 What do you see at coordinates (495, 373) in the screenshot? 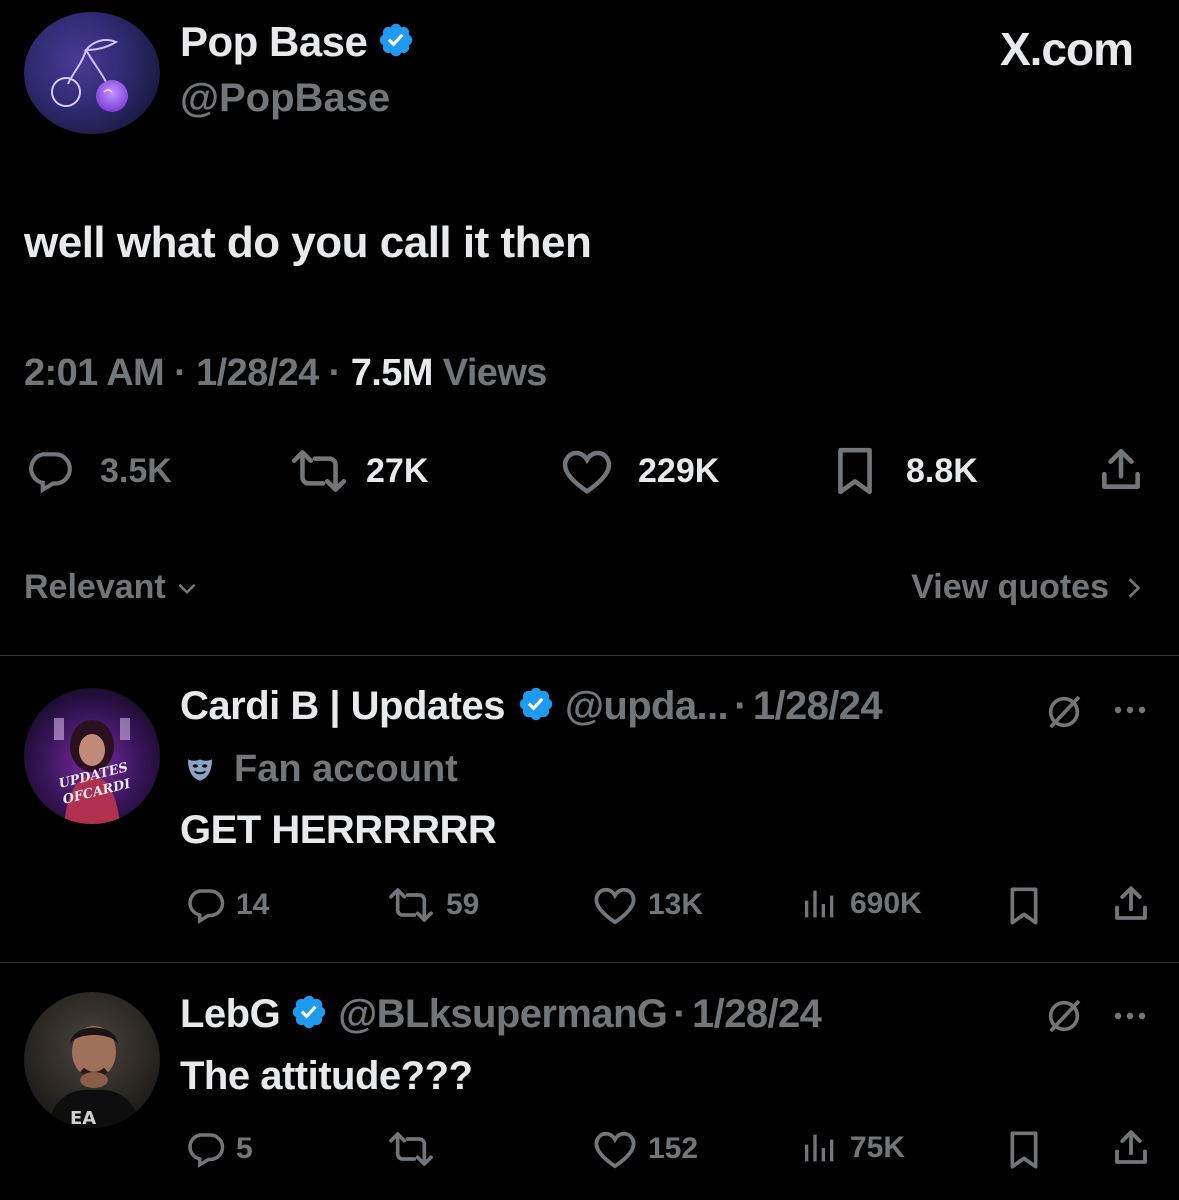
I see `views-label: Views` at bounding box center [495, 373].